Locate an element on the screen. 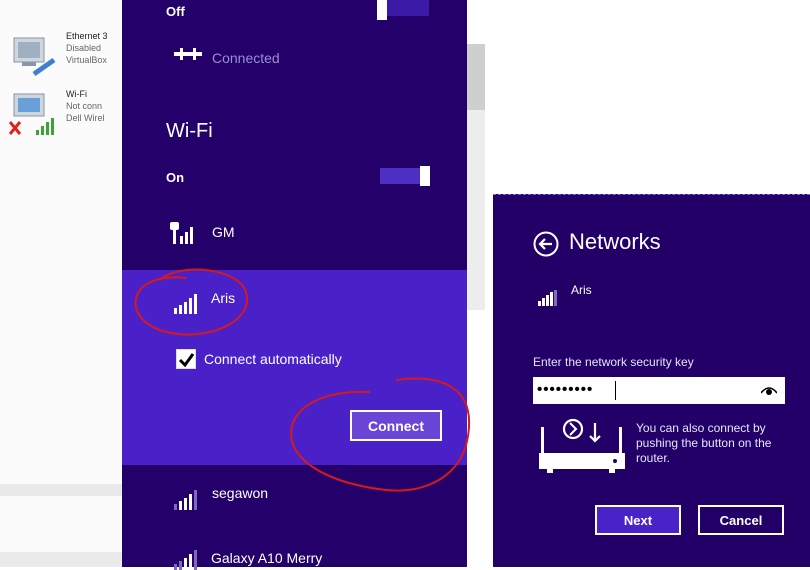  adapter-name: Wi-Fi is located at coordinates (76, 94).